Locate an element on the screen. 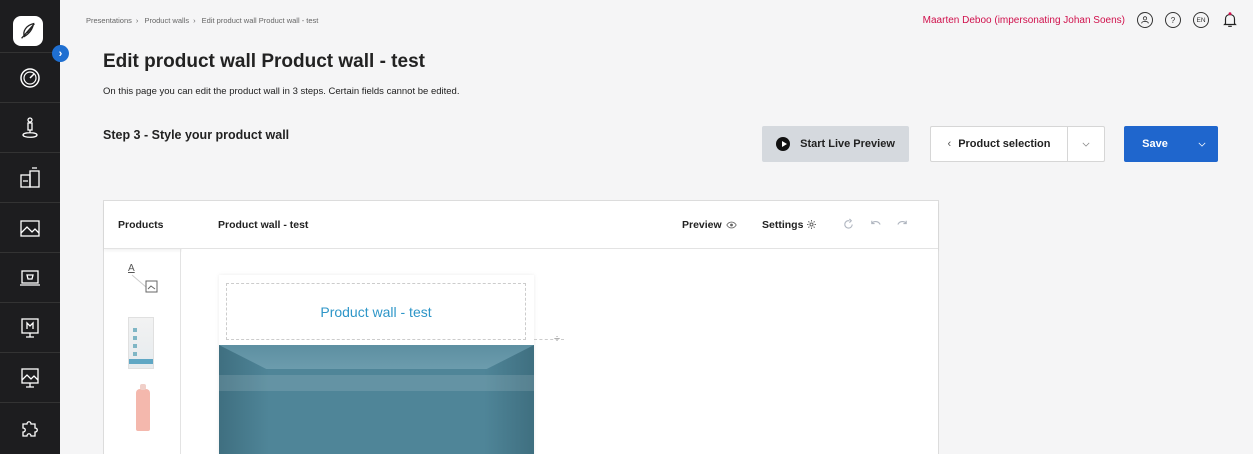  presenter-icon is located at coordinates (30, 127).